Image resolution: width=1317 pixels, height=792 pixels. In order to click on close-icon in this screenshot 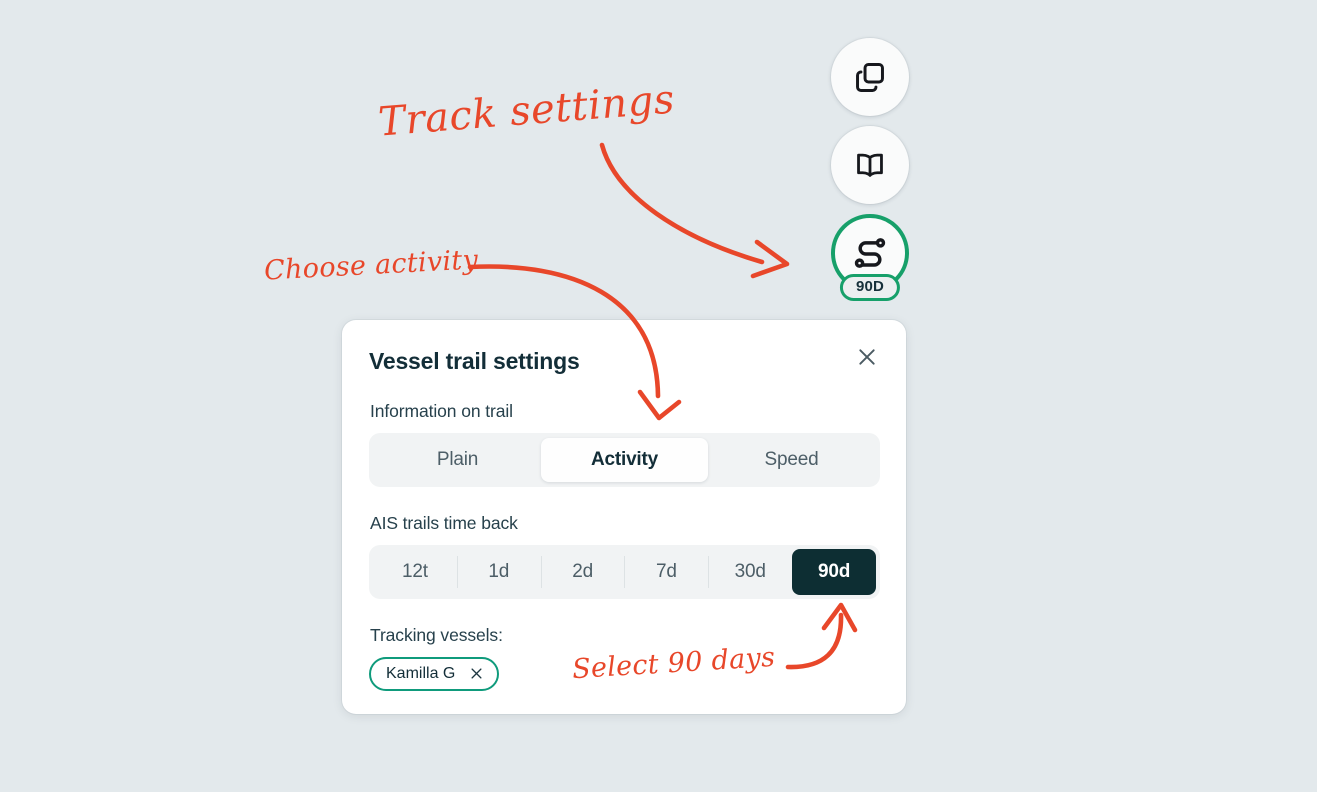, I will do `click(867, 359)`.